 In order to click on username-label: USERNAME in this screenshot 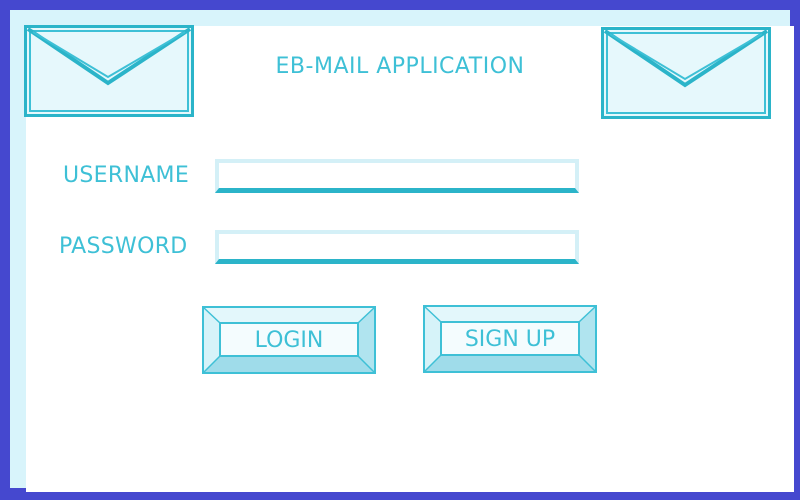, I will do `click(126, 175)`.